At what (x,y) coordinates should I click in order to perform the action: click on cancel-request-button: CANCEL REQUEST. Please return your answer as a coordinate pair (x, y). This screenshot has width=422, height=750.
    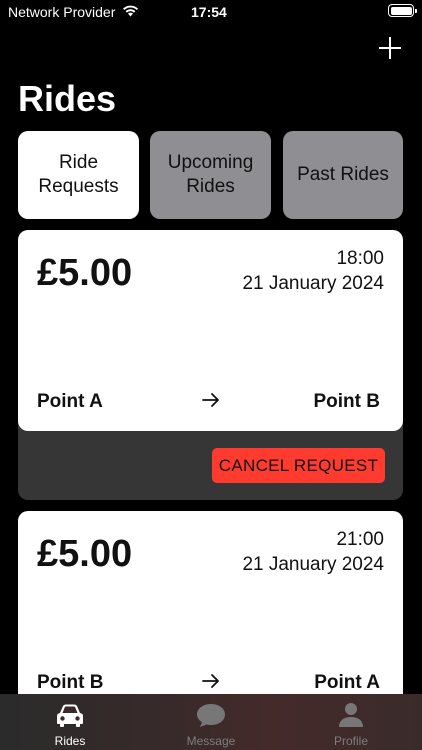
    Looking at the image, I should click on (298, 465).